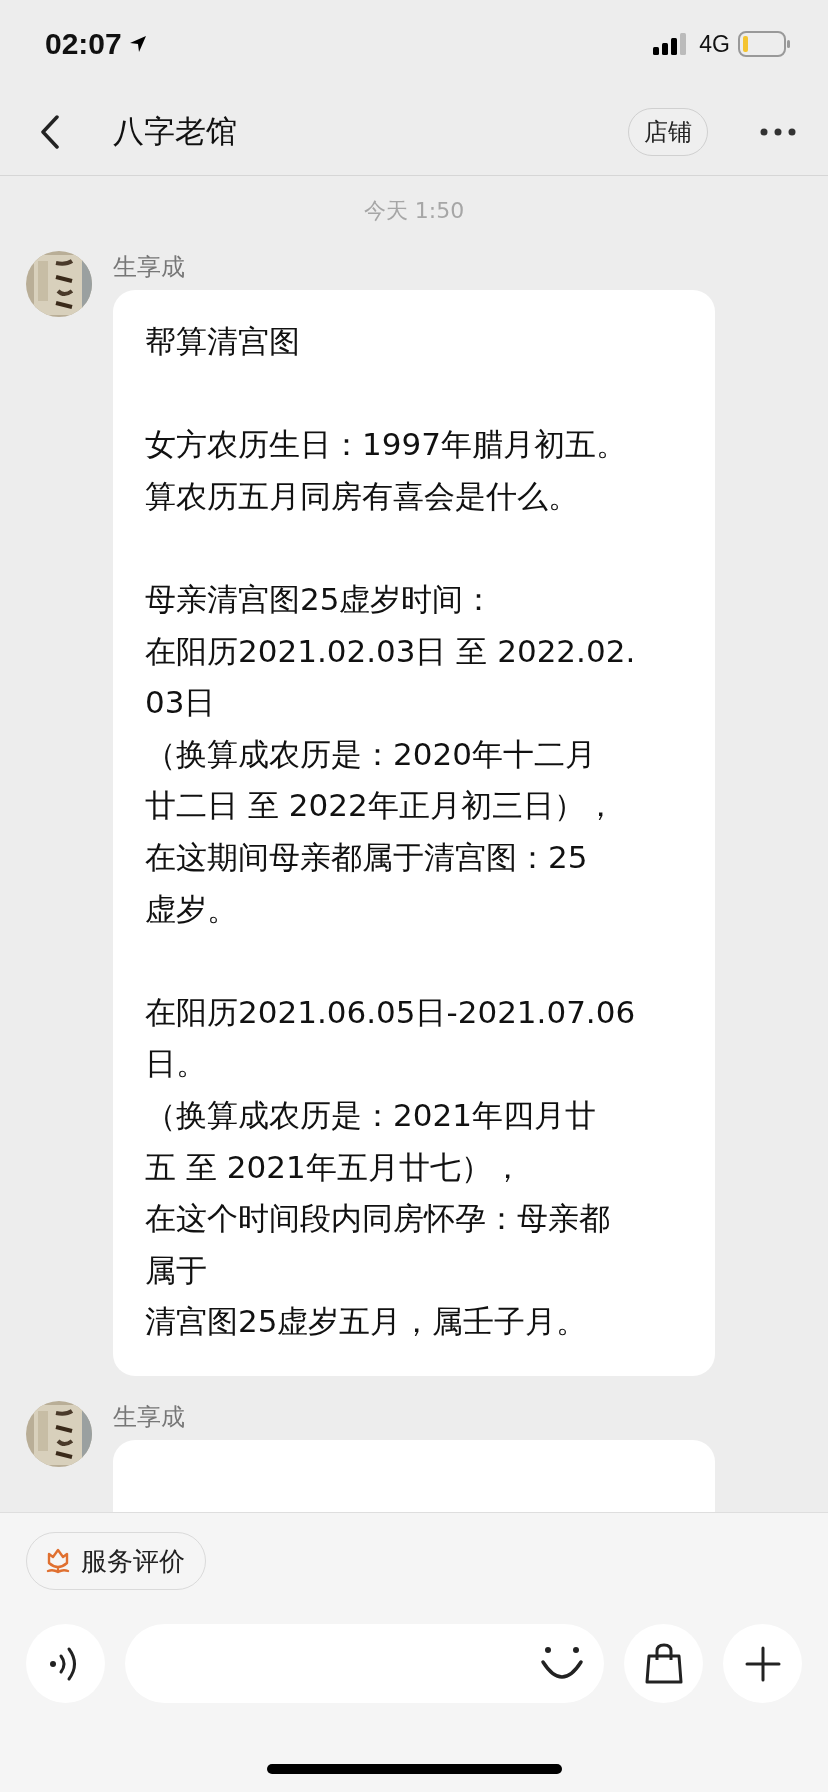 This screenshot has height=1792, width=828. What do you see at coordinates (176, 1064) in the screenshot?
I see `message-text: 日。` at bounding box center [176, 1064].